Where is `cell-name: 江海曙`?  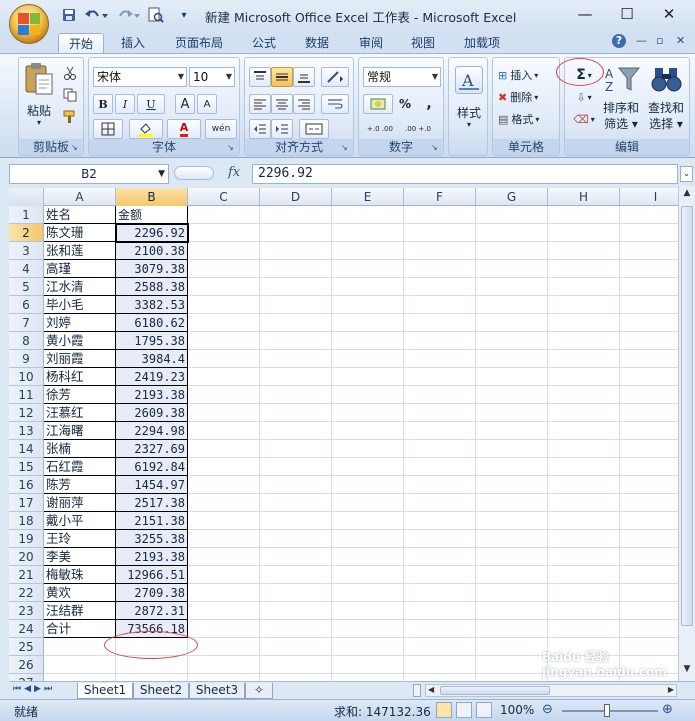 cell-name: 江海曙 is located at coordinates (80, 431).